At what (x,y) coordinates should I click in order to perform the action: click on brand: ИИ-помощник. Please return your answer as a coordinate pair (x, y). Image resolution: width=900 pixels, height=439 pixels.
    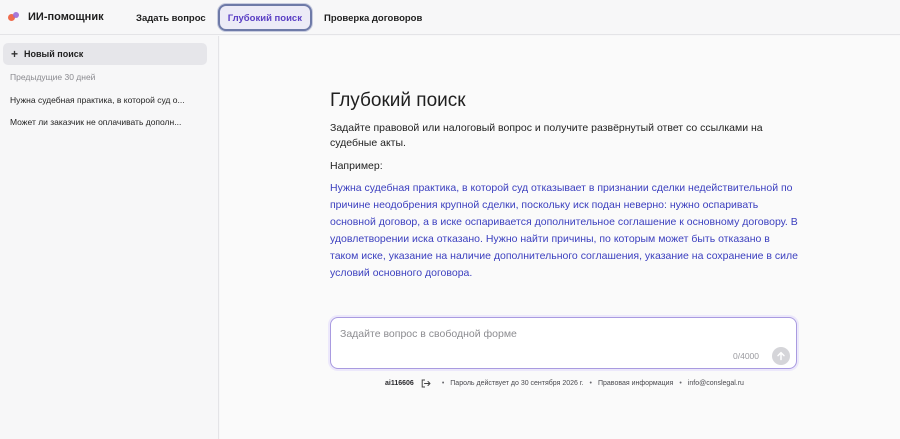
    Looking at the image, I should click on (67, 17).